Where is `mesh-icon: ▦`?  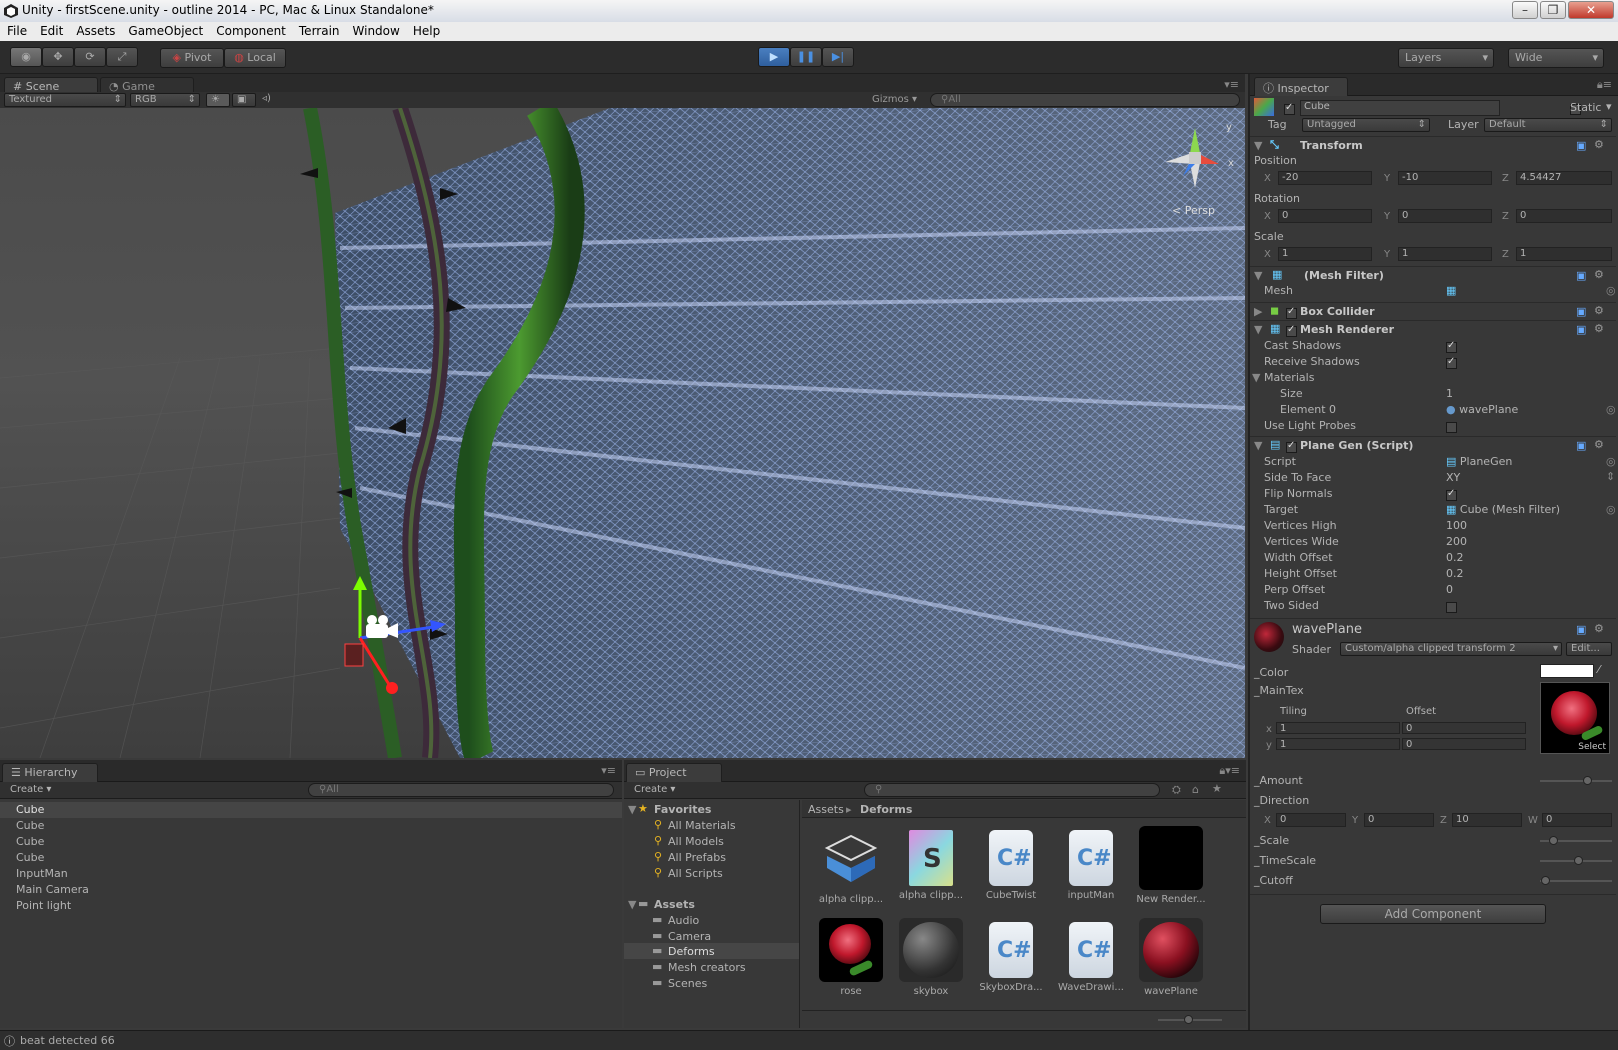 mesh-icon: ▦ is located at coordinates (1451, 290).